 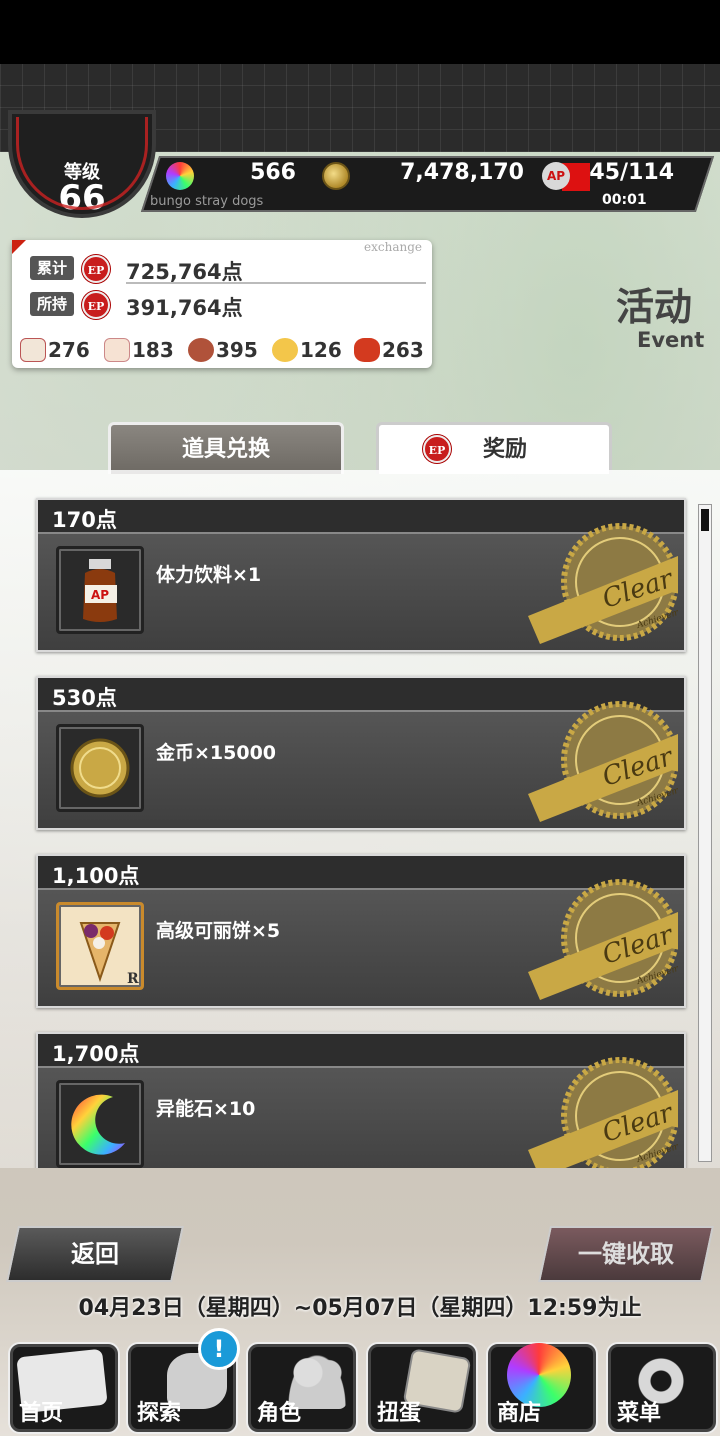 What do you see at coordinates (321, 350) in the screenshot?
I see `item-count: 126` at bounding box center [321, 350].